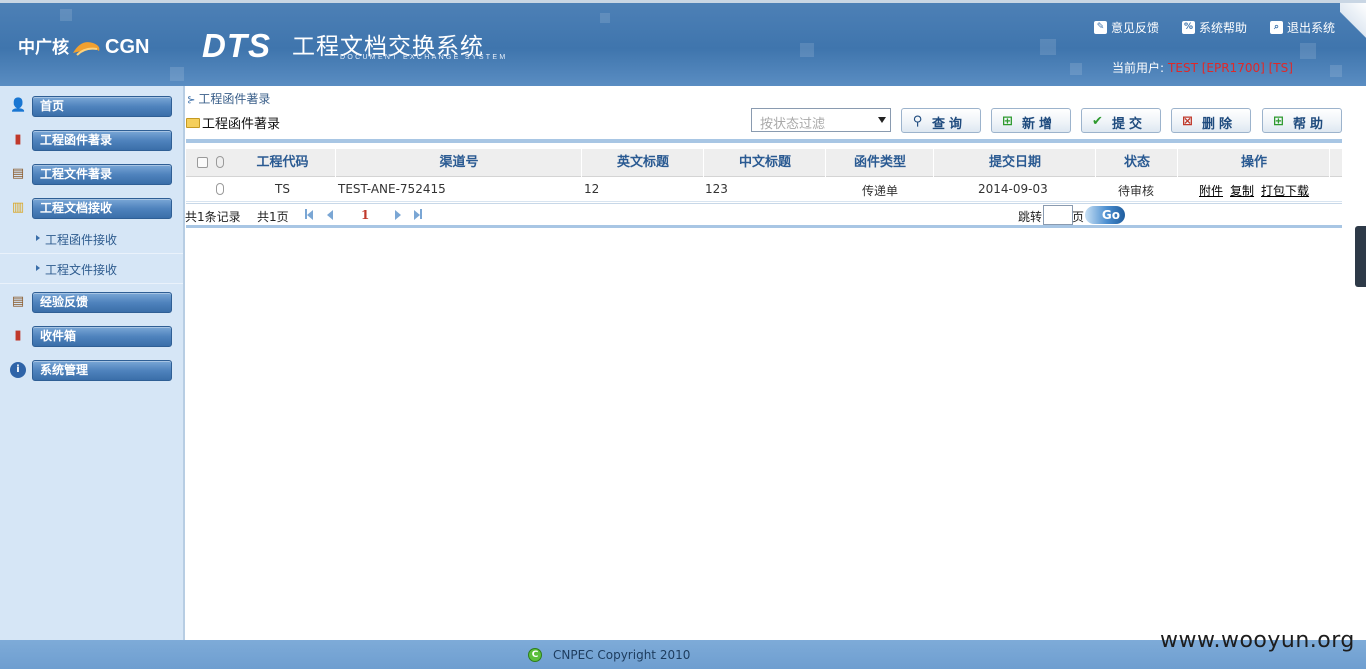 This screenshot has height=669, width=1366. I want to click on column-header: 函件类型, so click(880, 163).